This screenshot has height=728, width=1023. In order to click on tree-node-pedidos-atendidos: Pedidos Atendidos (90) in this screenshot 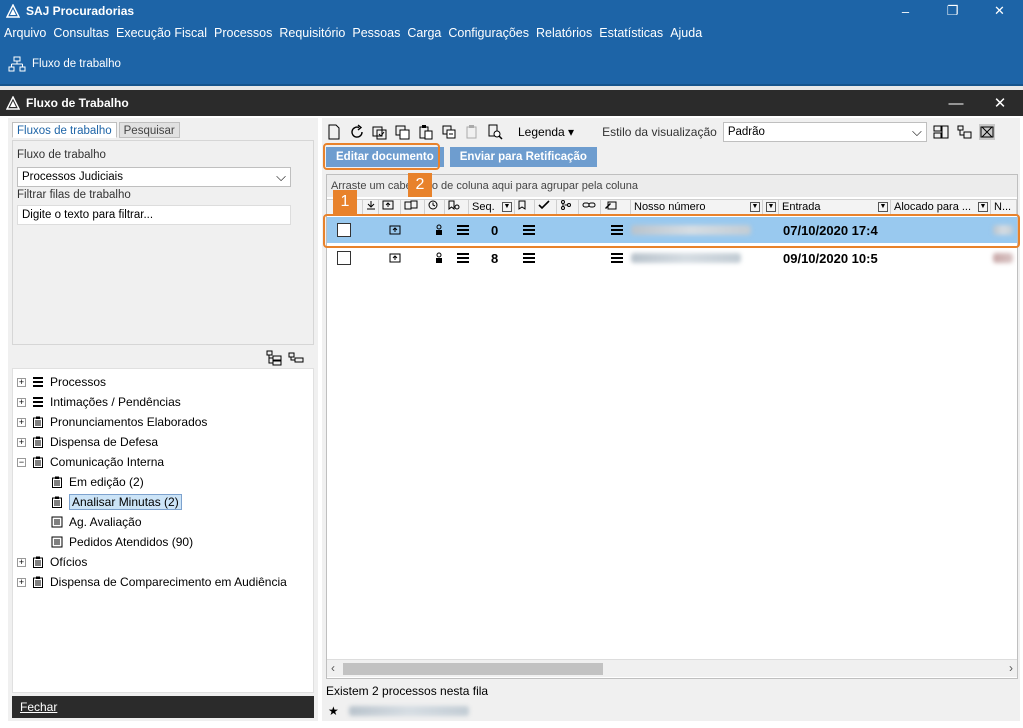, I will do `click(122, 542)`.